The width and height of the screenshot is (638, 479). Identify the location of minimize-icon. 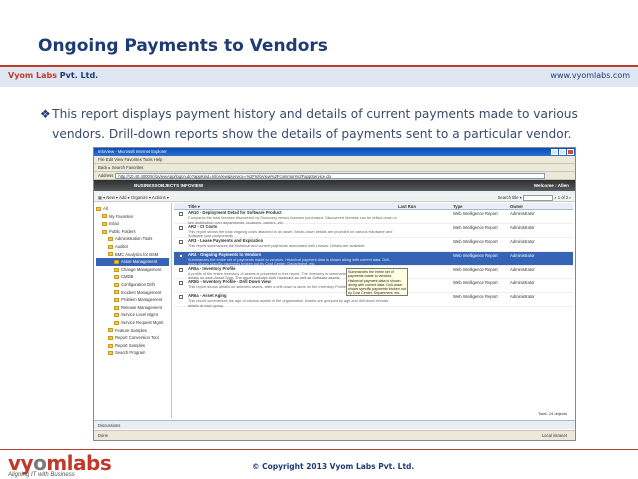
(554, 152).